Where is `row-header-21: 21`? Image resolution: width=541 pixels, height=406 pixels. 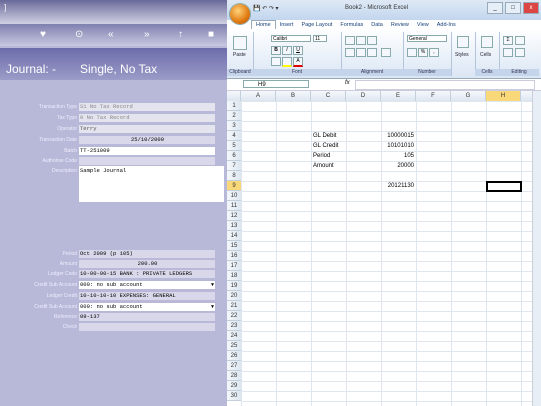
row-header-21: 21 is located at coordinates (234, 306).